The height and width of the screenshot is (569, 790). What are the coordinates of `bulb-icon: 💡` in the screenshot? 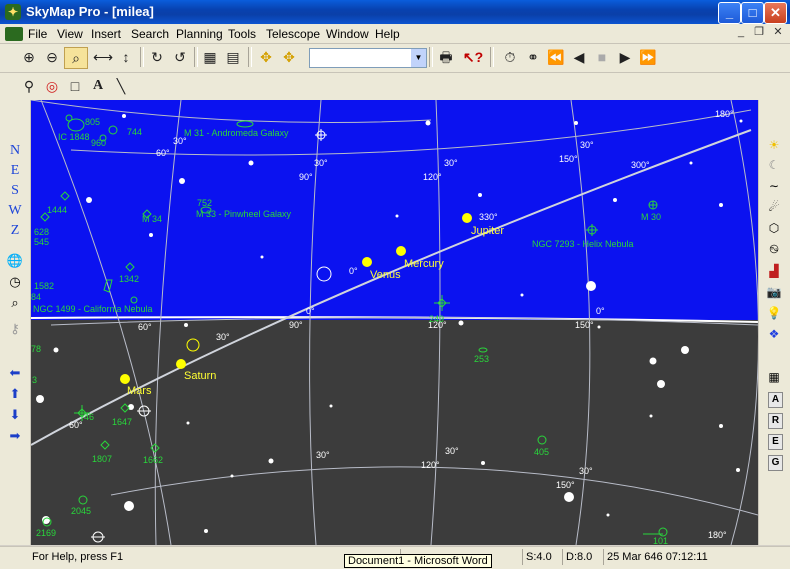 It's located at (774, 313).